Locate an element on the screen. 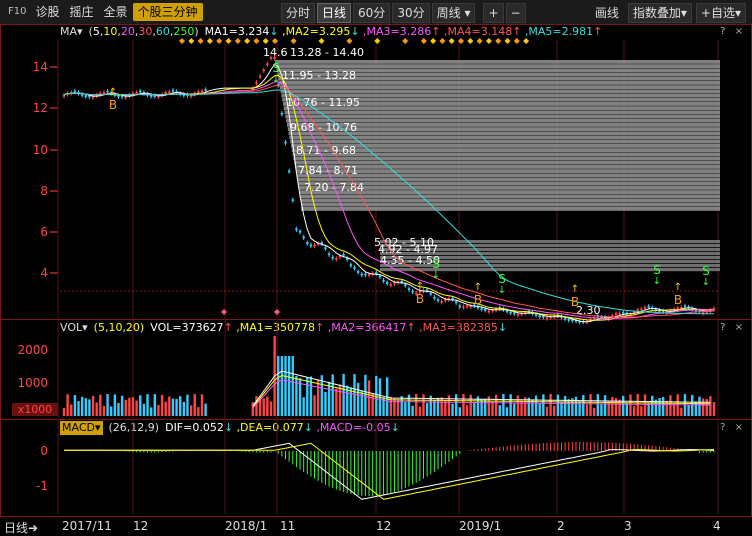  buy-signal-arrow: ↑ is located at coordinates (420, 286).